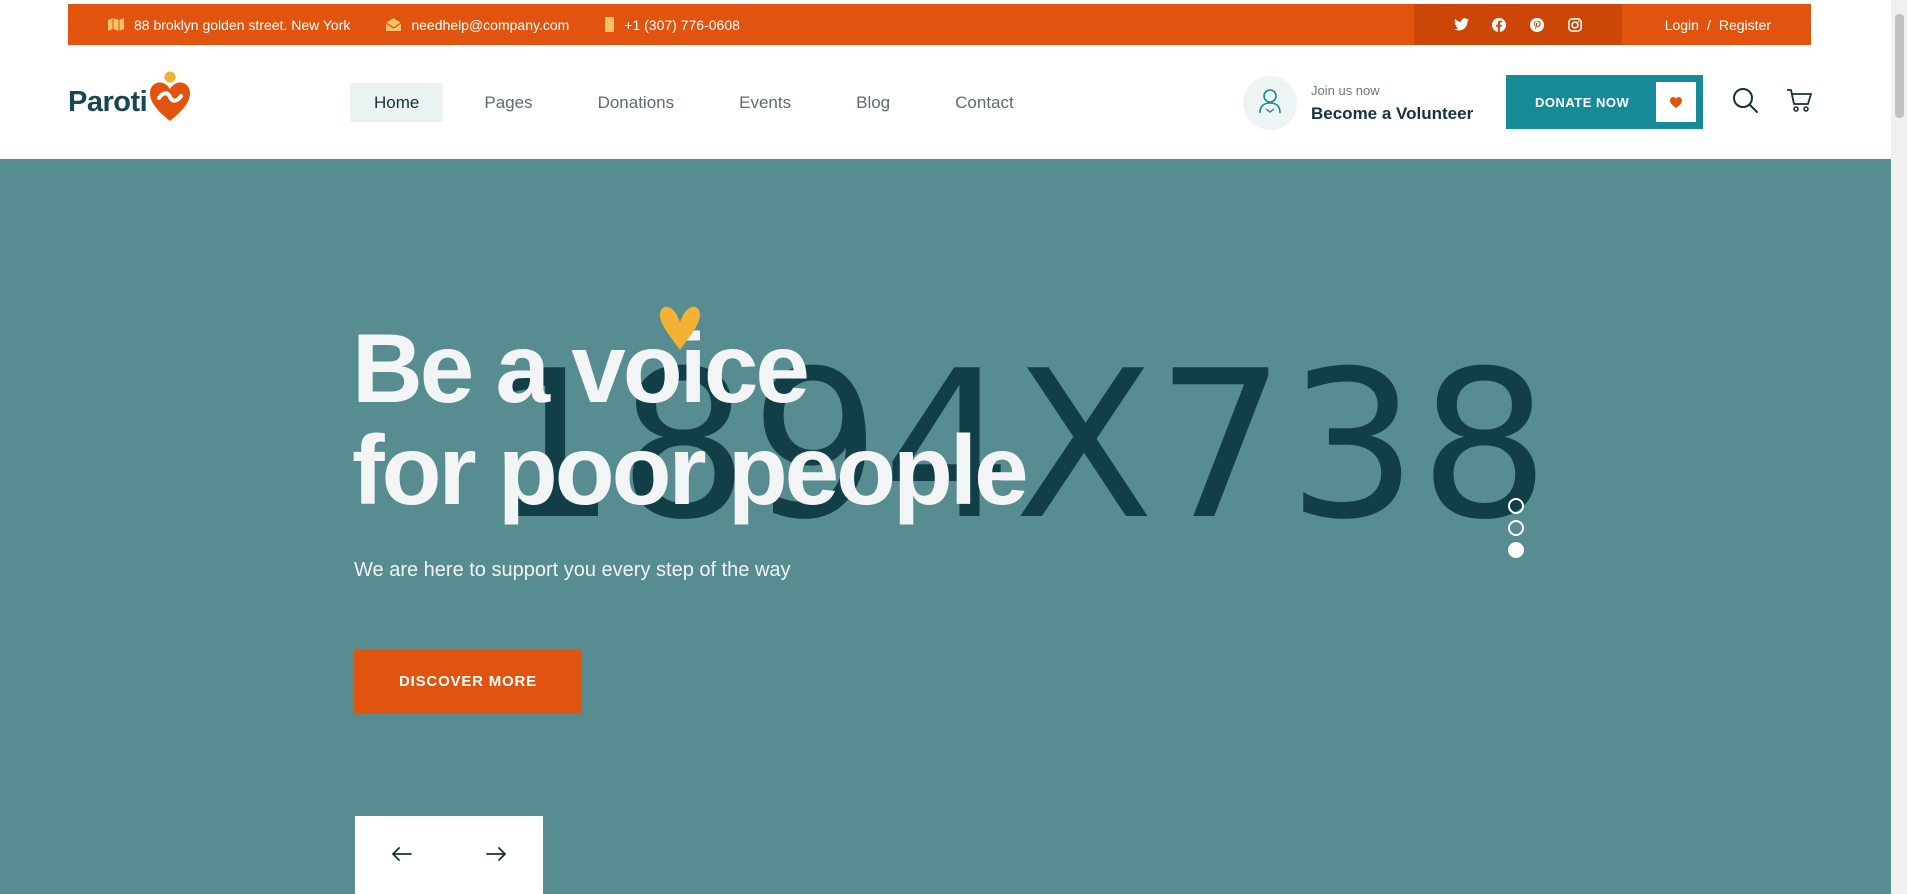  Describe the element at coordinates (1345, 90) in the screenshot. I see `volunteer-small-label: Join us now` at that location.